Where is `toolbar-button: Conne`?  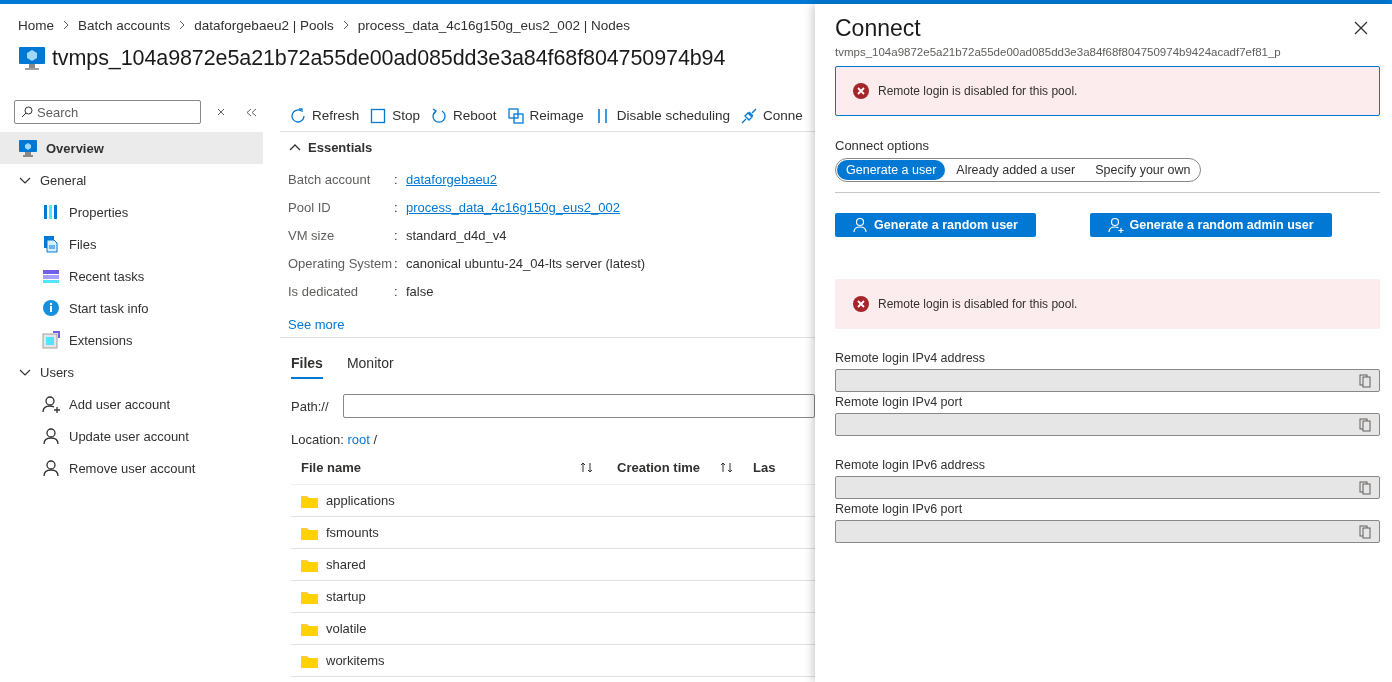
toolbar-button: Conne is located at coordinates (771, 115).